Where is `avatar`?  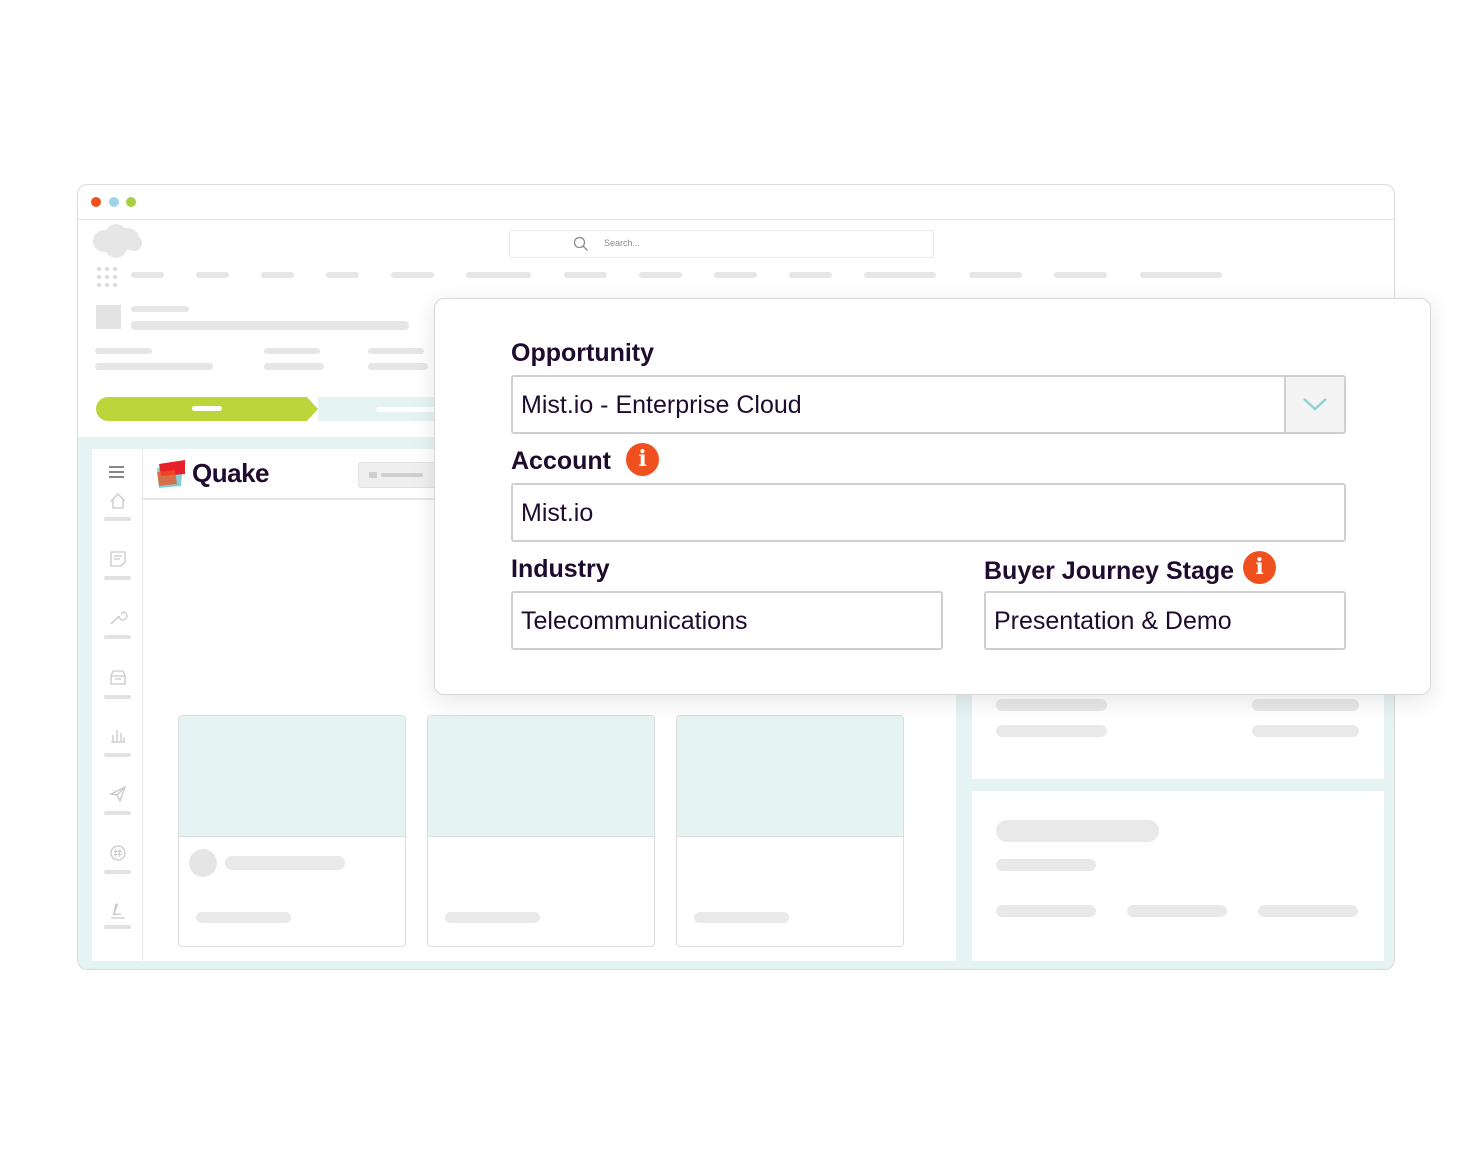 avatar is located at coordinates (203, 863).